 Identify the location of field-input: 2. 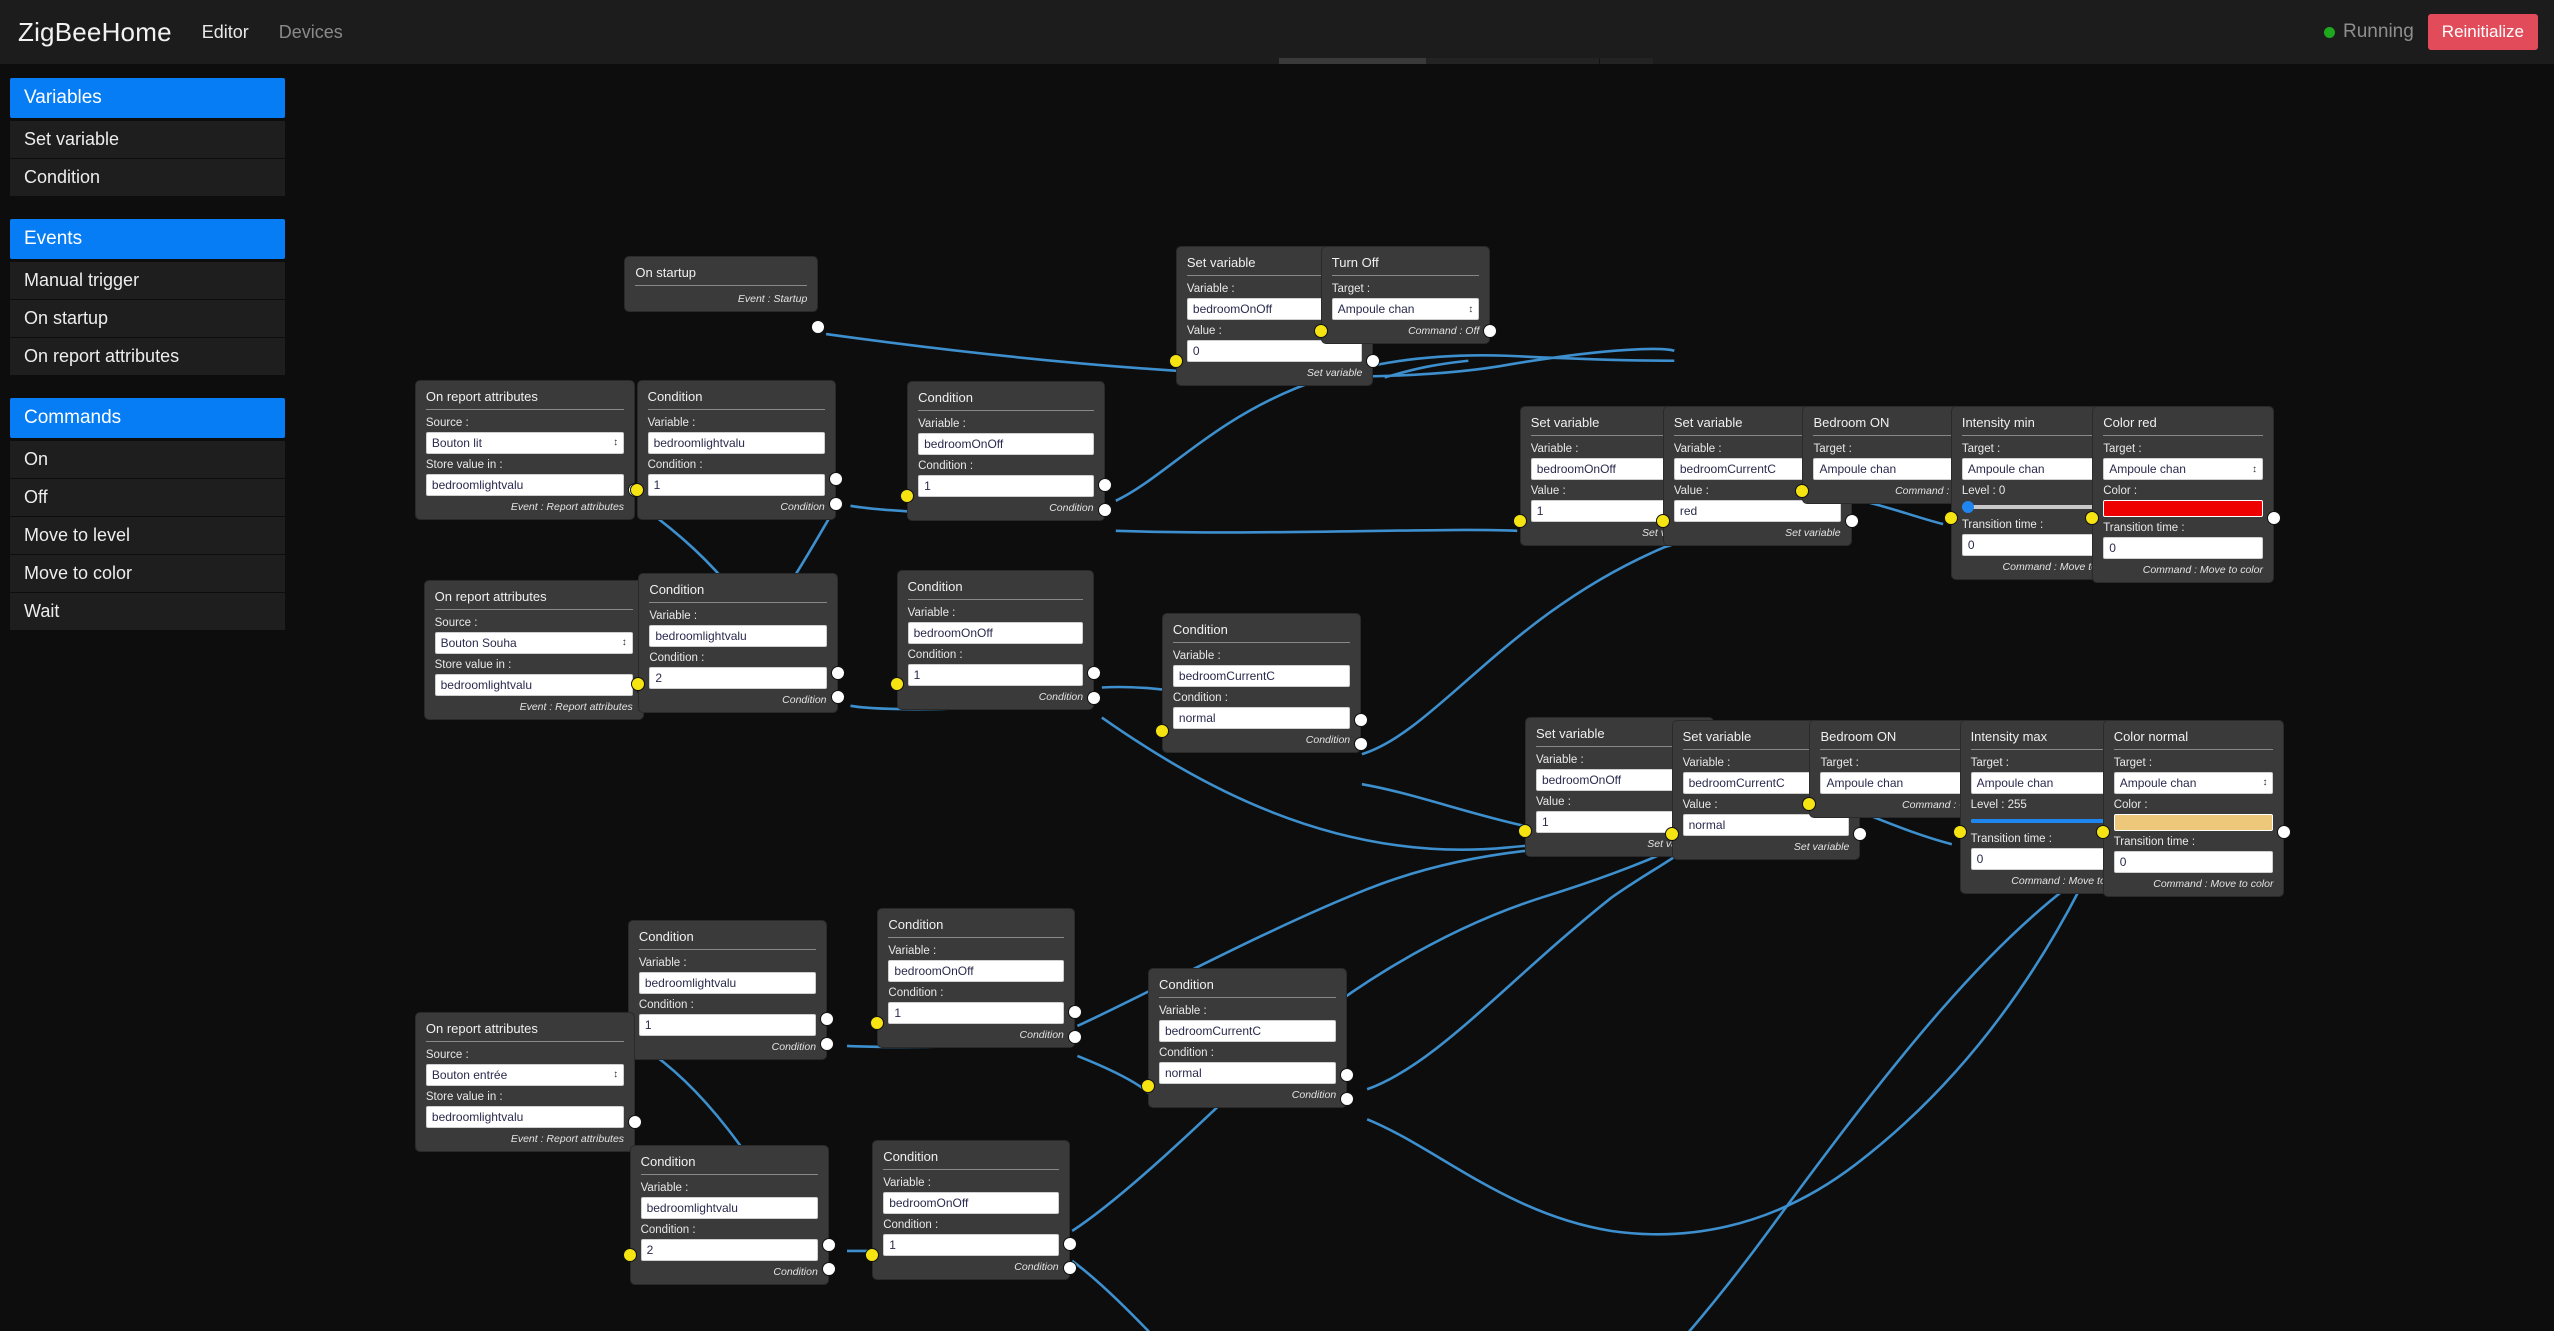
(729, 1249).